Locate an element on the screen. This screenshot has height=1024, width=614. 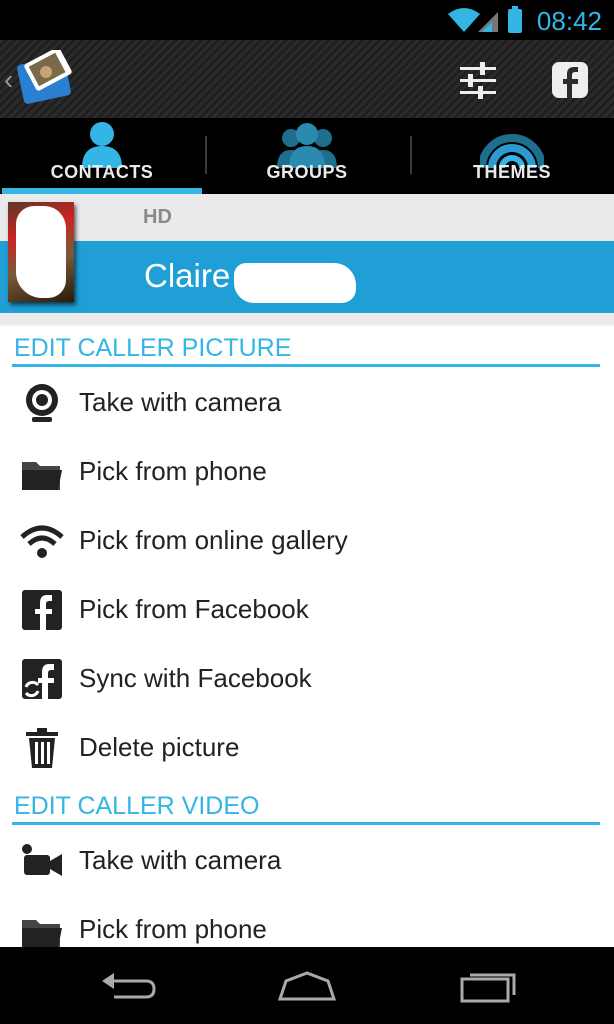
back-icon is located at coordinates (129, 987).